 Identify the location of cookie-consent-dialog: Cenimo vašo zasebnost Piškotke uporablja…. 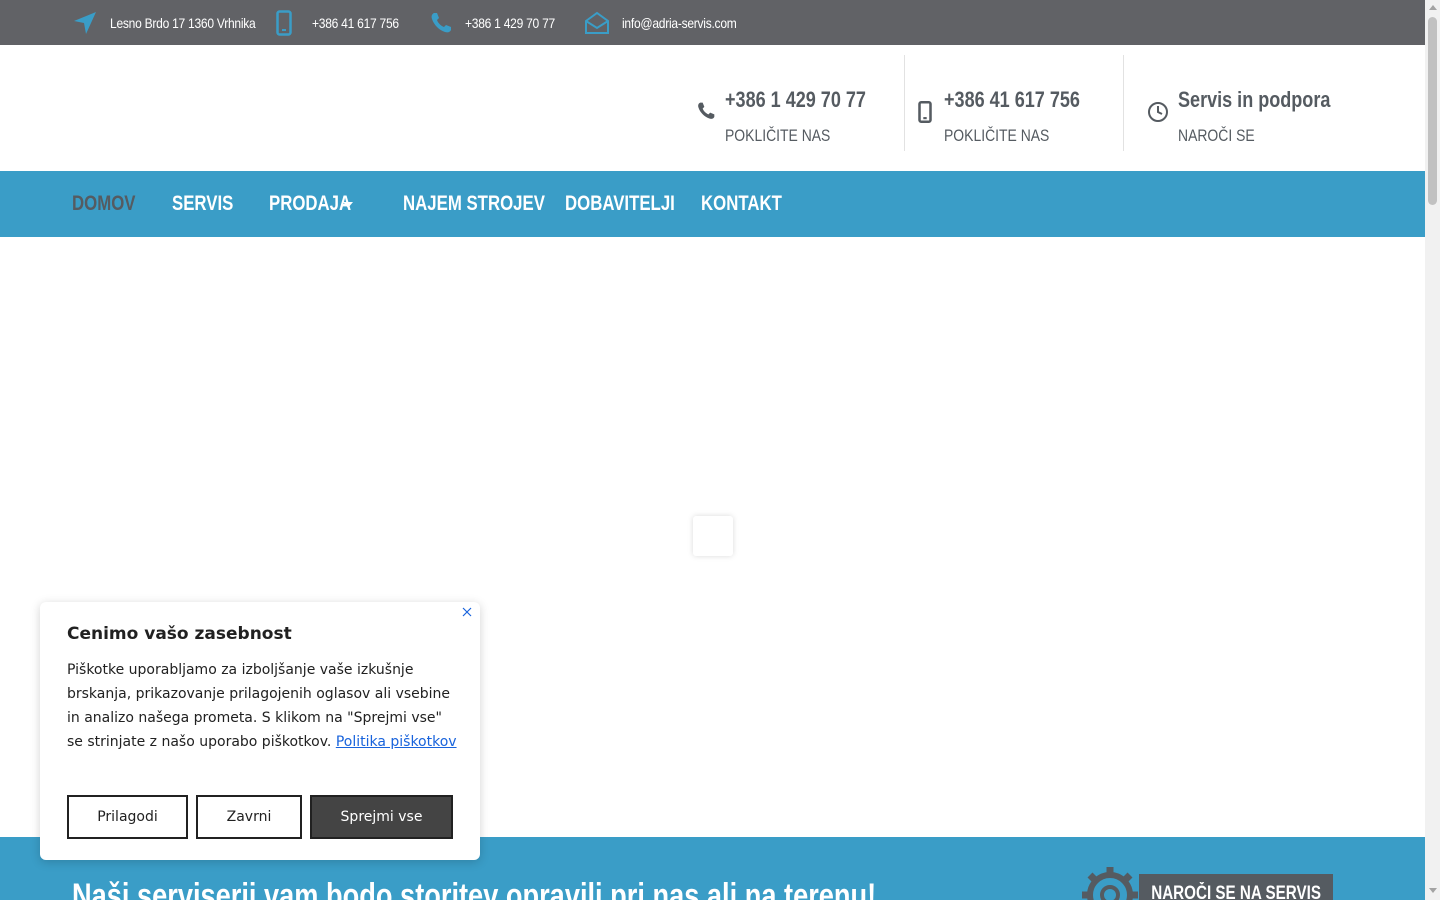
(260, 731).